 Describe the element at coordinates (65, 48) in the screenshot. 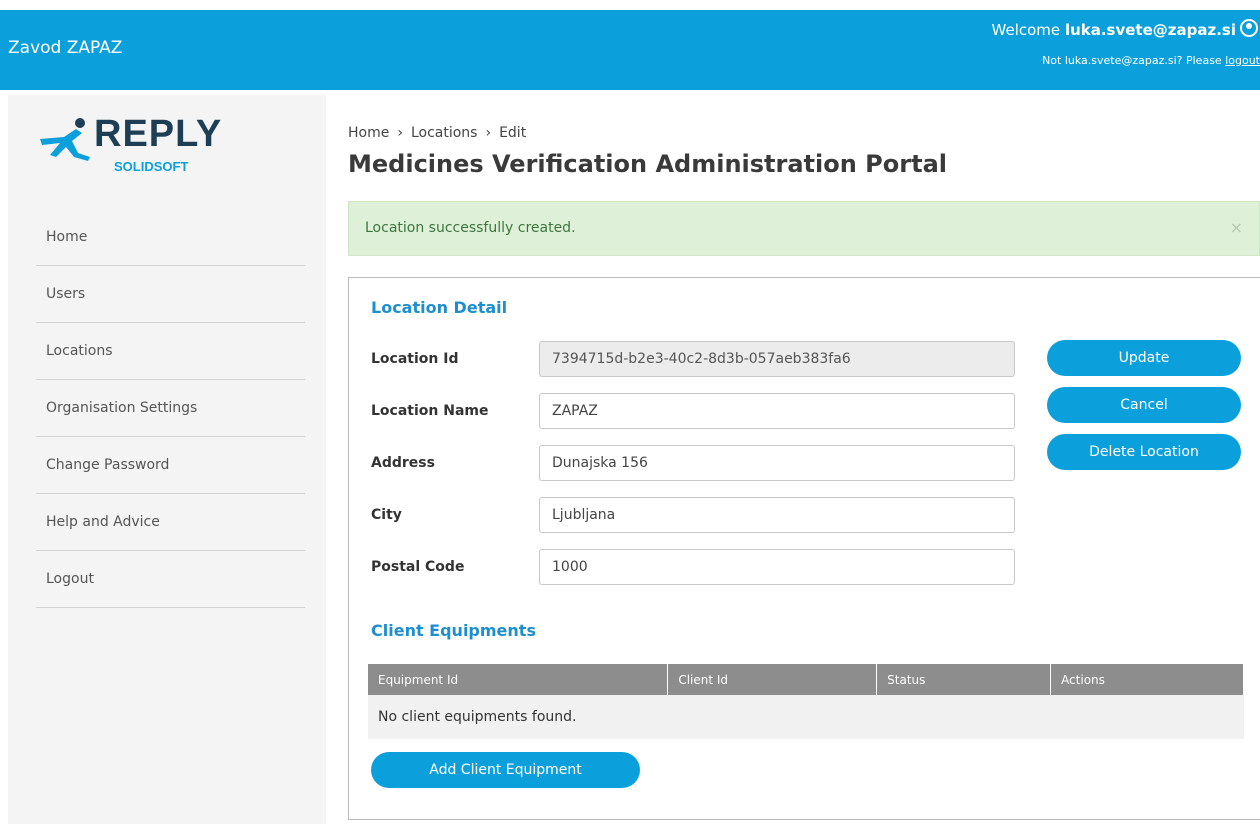

I see `organisation-name: Zavod ZAPAZ` at that location.